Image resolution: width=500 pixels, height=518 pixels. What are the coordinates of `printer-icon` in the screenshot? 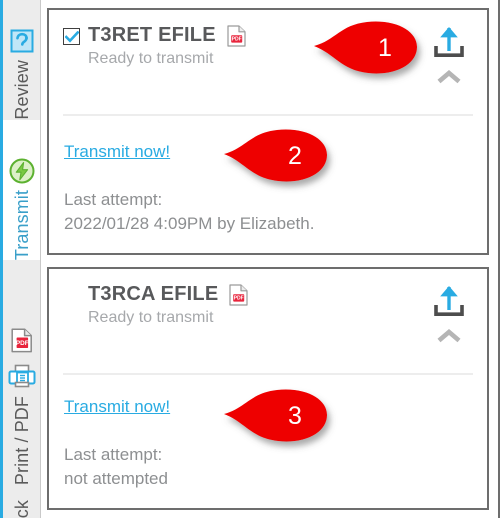 It's located at (22, 376).